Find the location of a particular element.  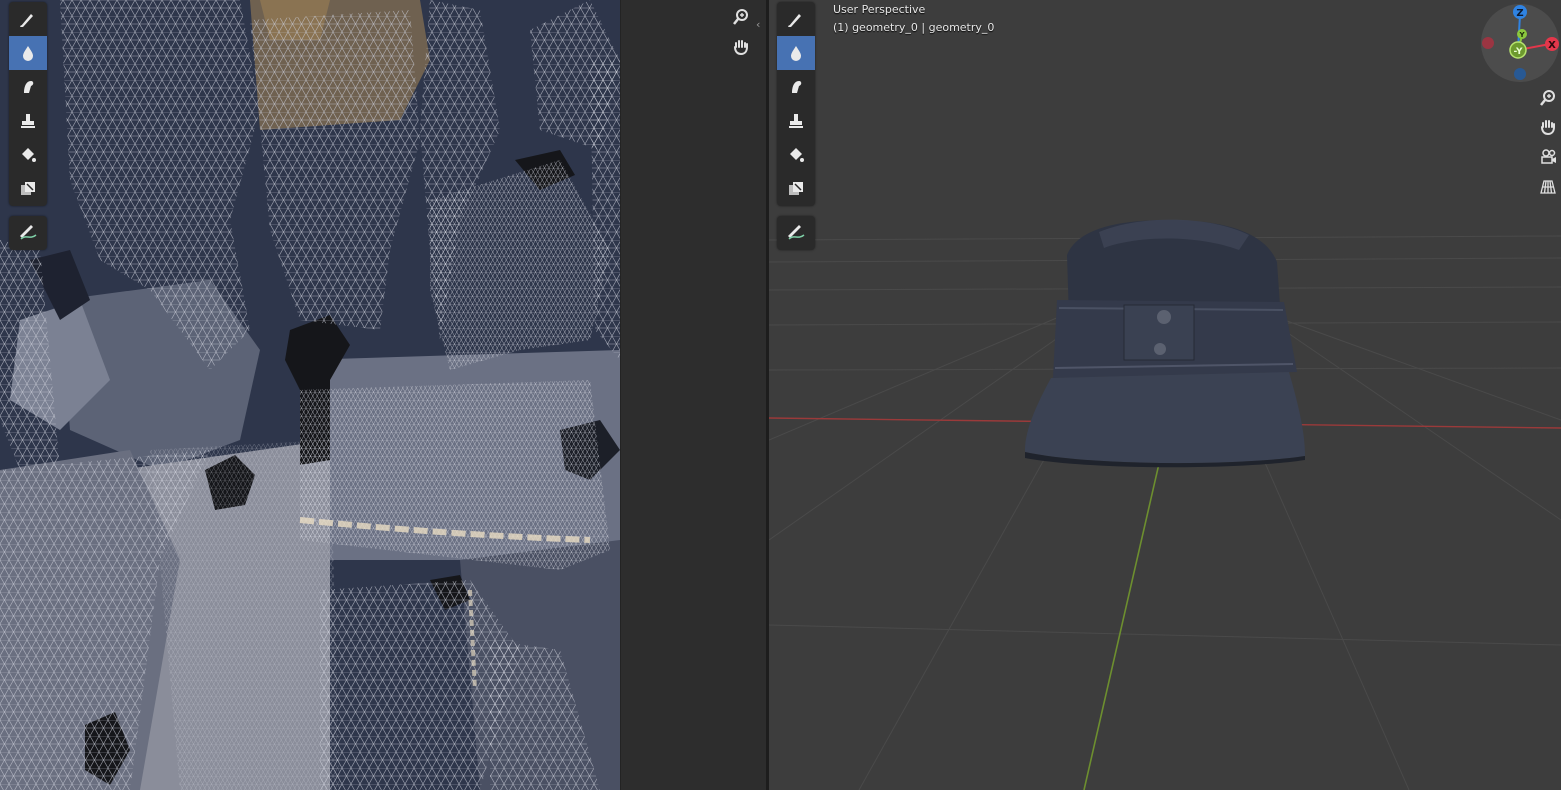

gizmo-y: Y is located at coordinates (1522, 34).